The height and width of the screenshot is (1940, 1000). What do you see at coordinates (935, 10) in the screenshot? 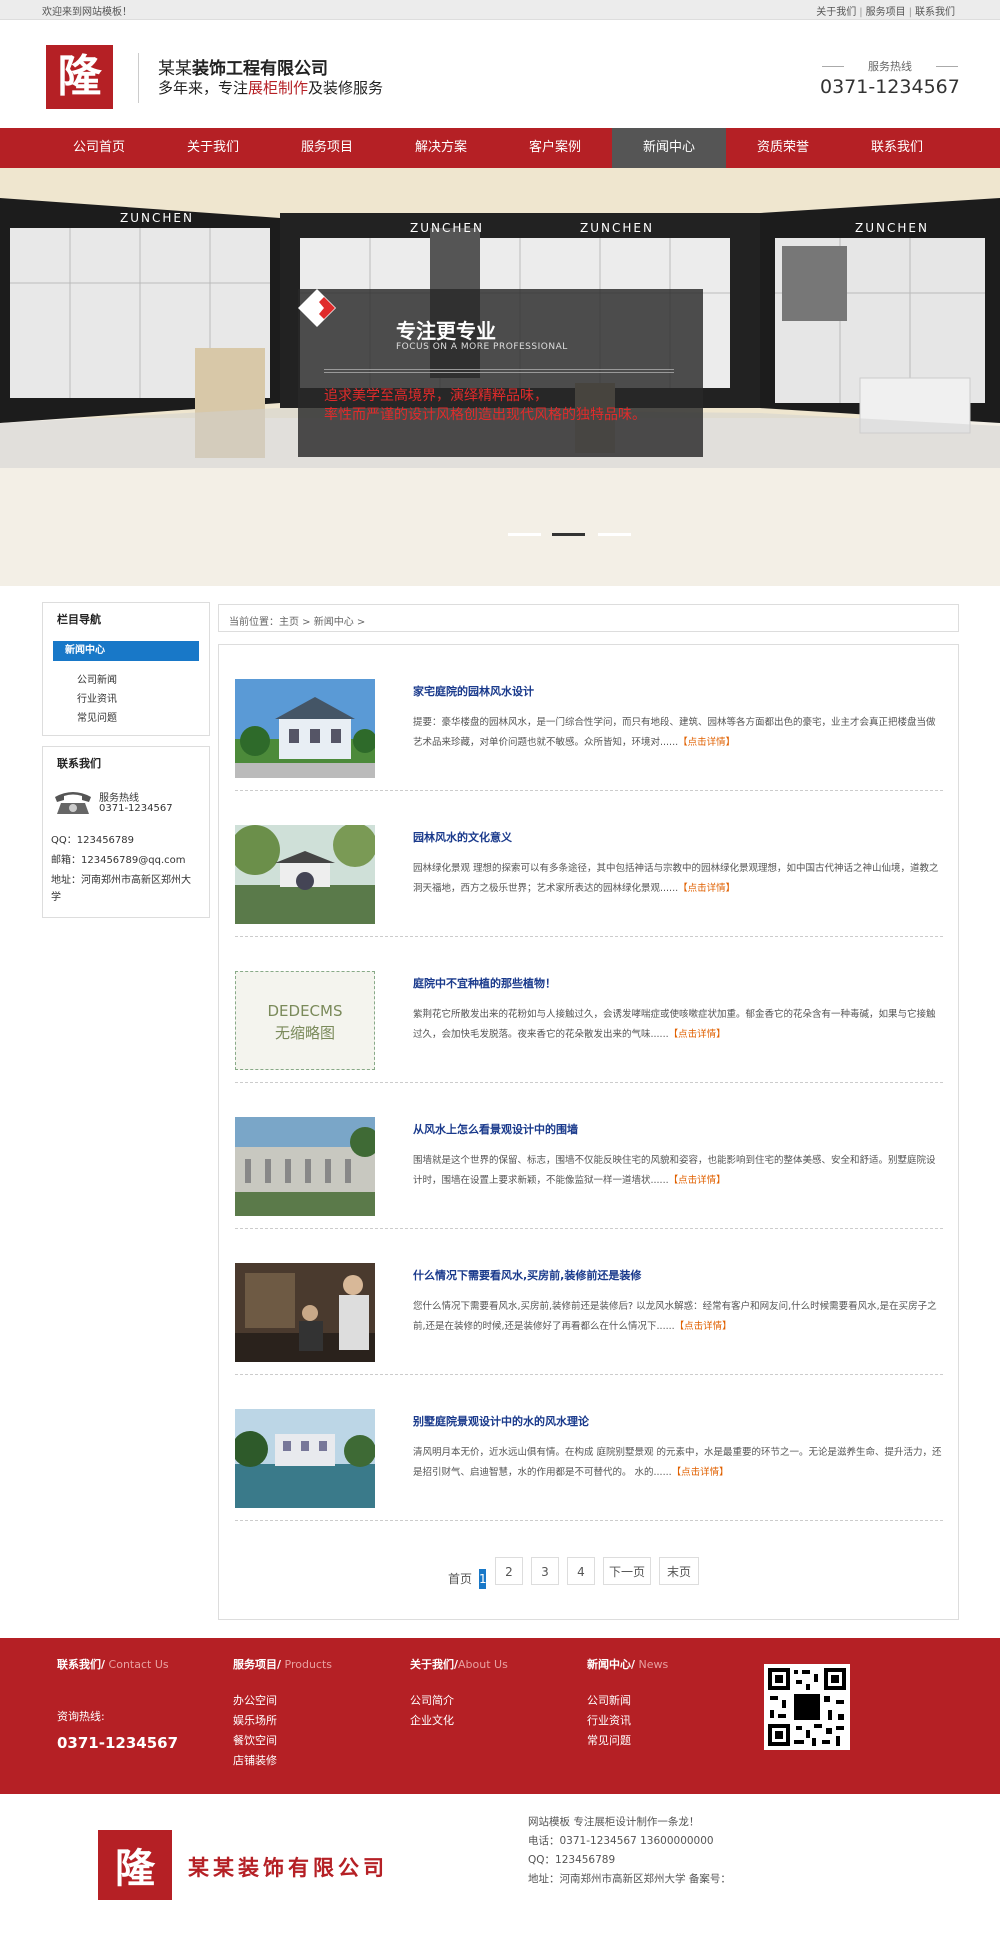
I see `top-link-contact: 联系我们` at bounding box center [935, 10].